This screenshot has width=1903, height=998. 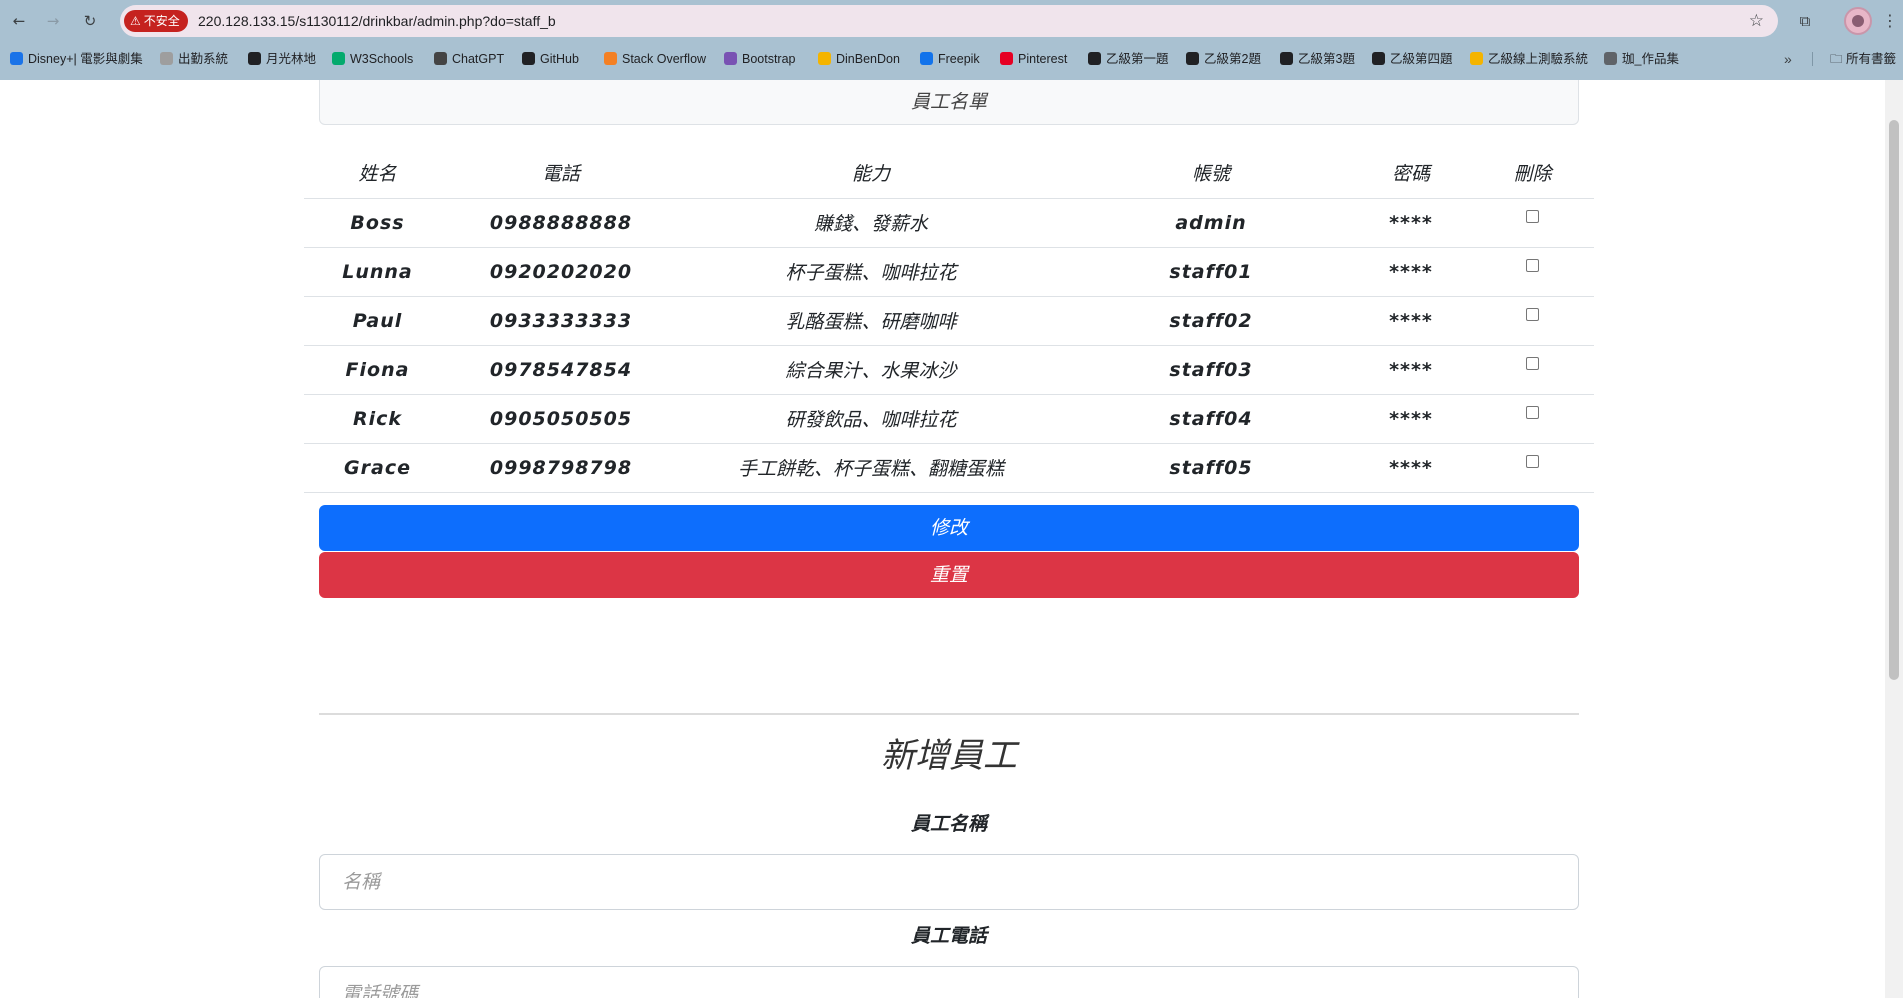 I want to click on bookmark-label: DinBenDon, so click(x=868, y=59).